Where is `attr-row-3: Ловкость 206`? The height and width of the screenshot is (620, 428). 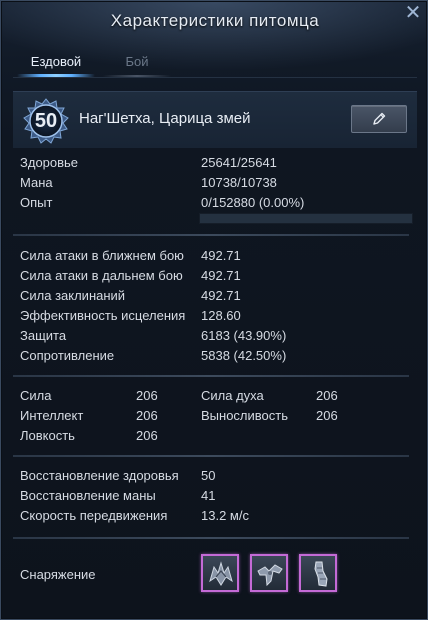
attr-row-3: Ловкость 206 is located at coordinates (220, 436).